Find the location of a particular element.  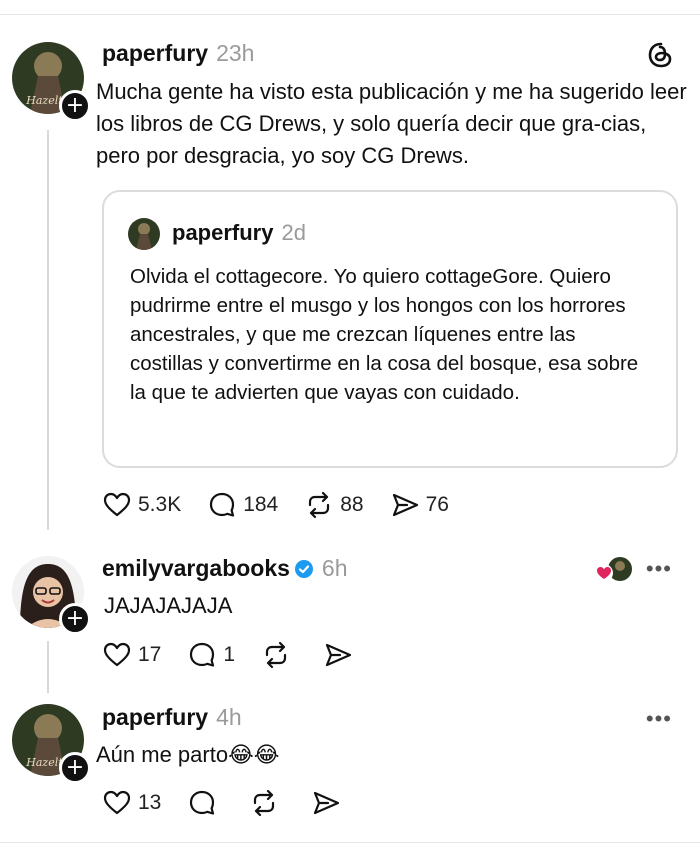

repost-count: 88 is located at coordinates (352, 504).